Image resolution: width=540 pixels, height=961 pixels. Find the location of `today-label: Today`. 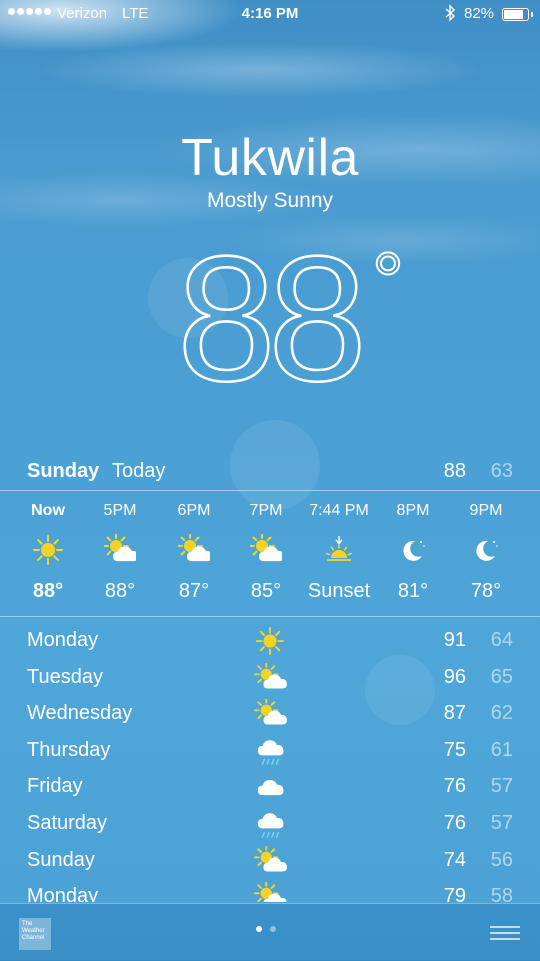

today-label: Today is located at coordinates (139, 471).